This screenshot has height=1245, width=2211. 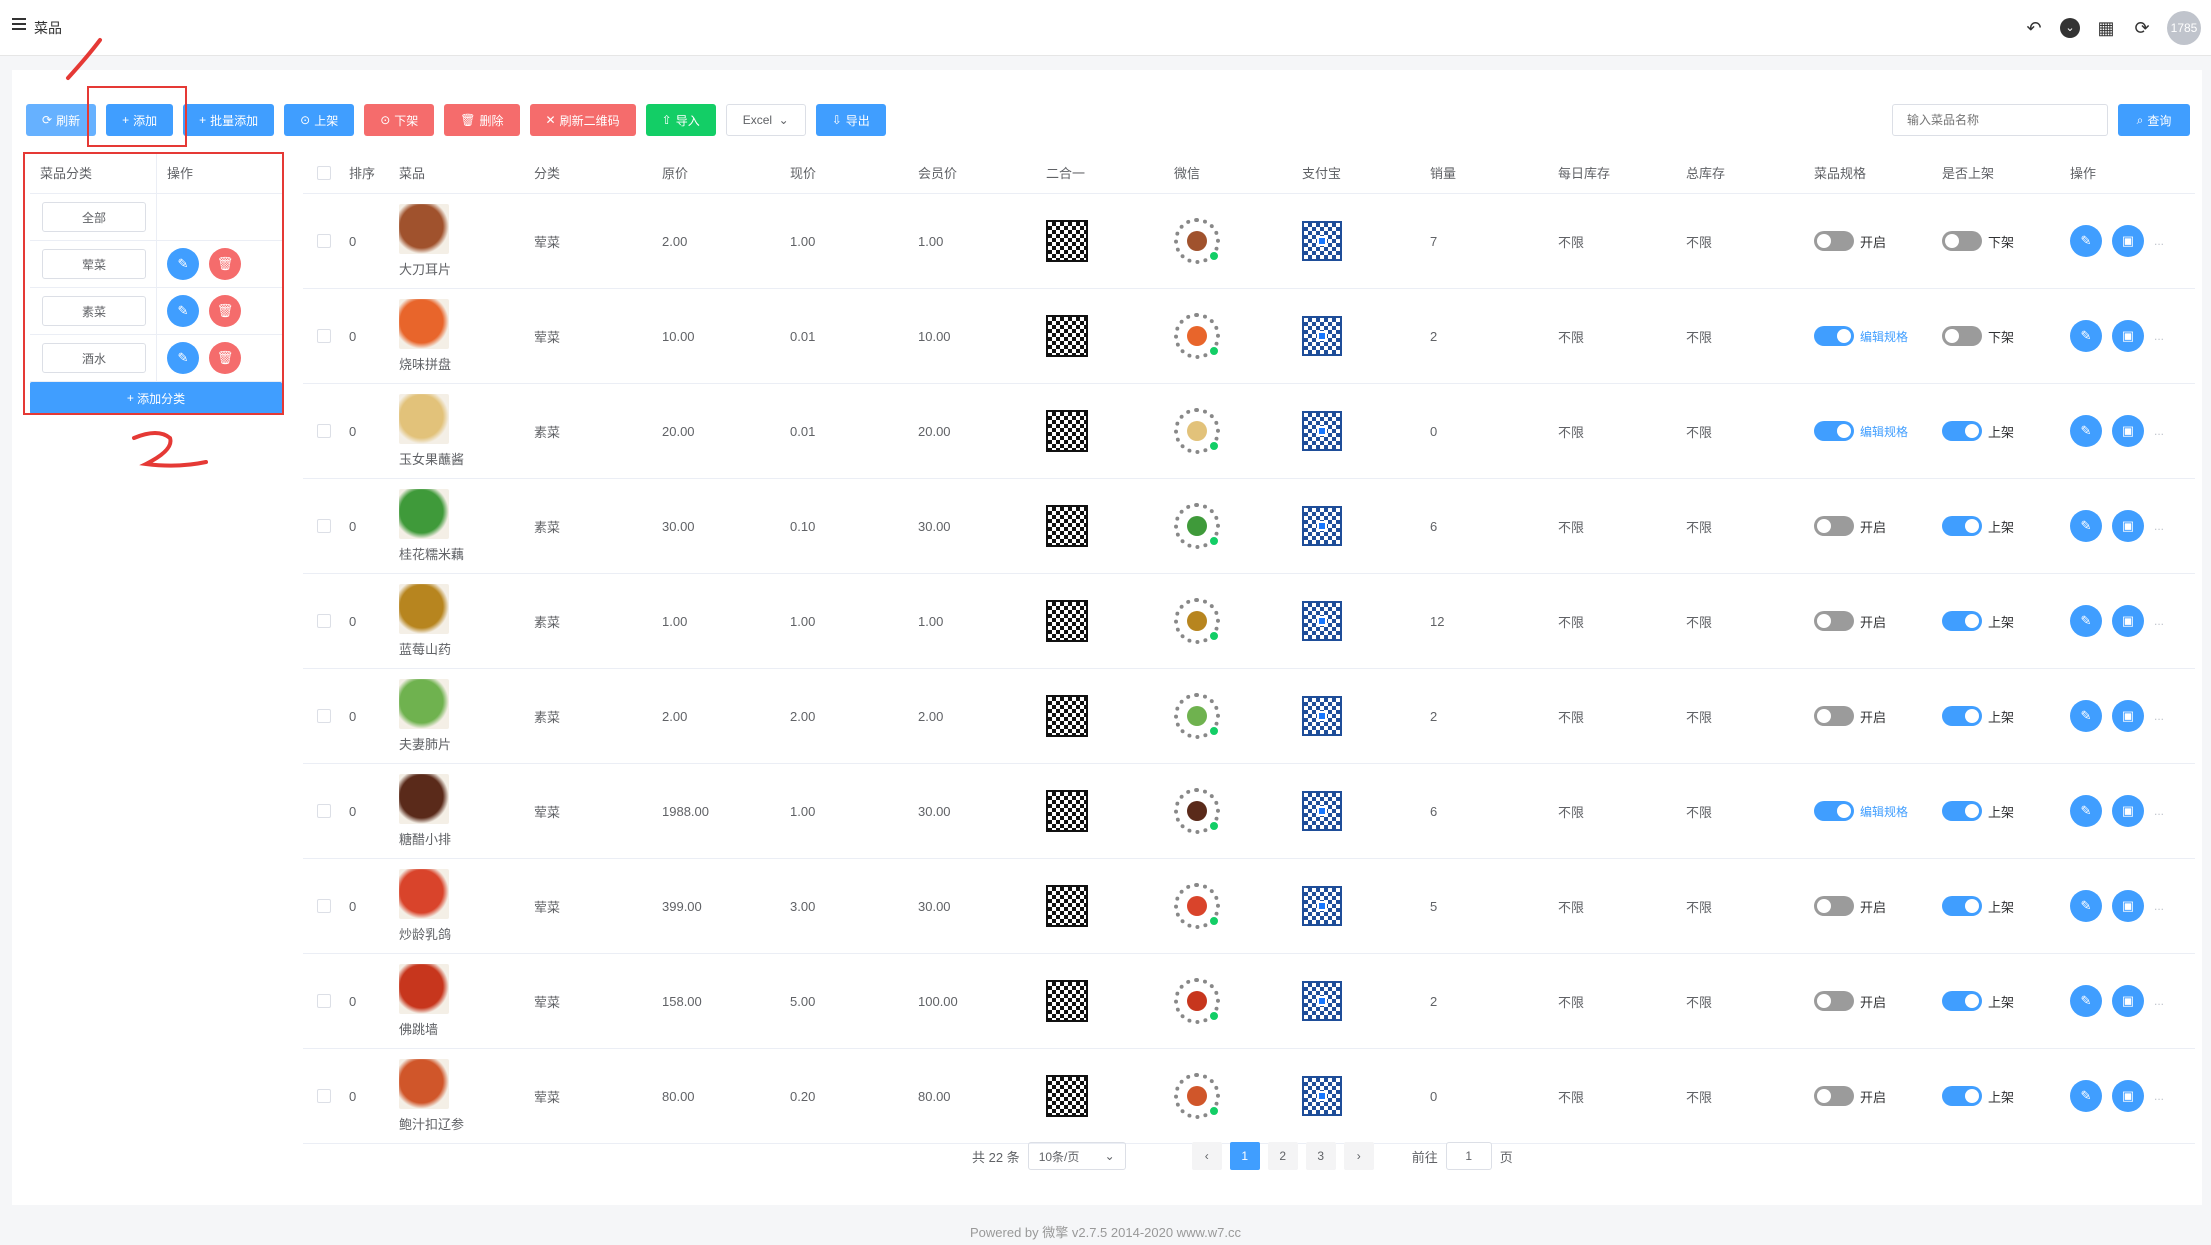 What do you see at coordinates (2070, 28) in the screenshot?
I see `dropdown-circle-icon: ⌄` at bounding box center [2070, 28].